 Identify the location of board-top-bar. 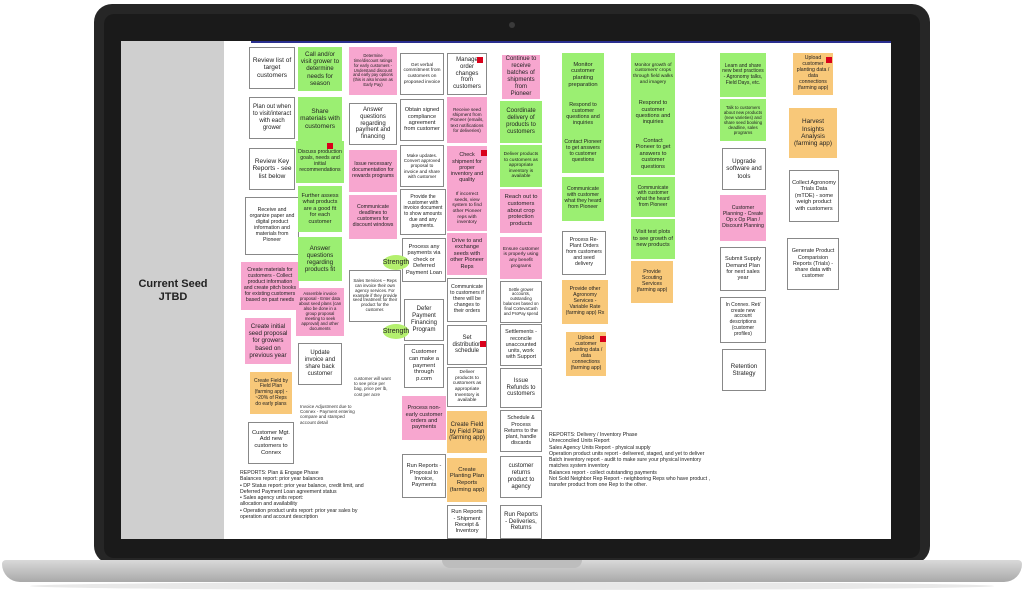
(571, 42).